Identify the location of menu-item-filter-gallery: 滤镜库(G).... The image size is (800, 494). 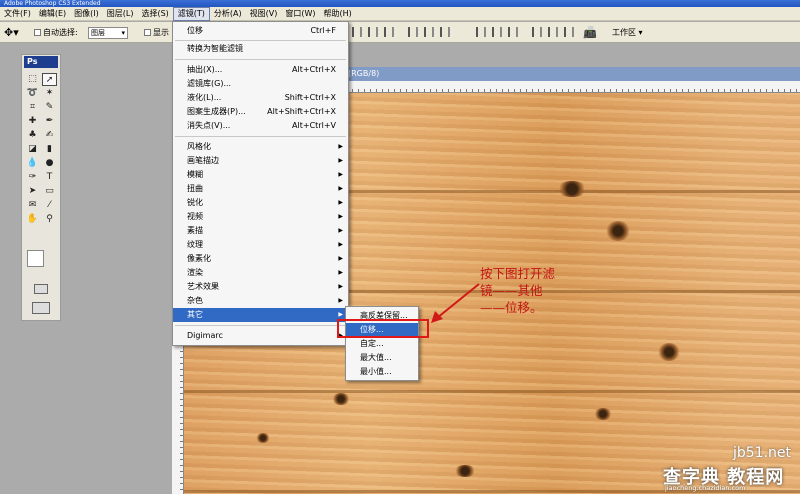
(260, 84).